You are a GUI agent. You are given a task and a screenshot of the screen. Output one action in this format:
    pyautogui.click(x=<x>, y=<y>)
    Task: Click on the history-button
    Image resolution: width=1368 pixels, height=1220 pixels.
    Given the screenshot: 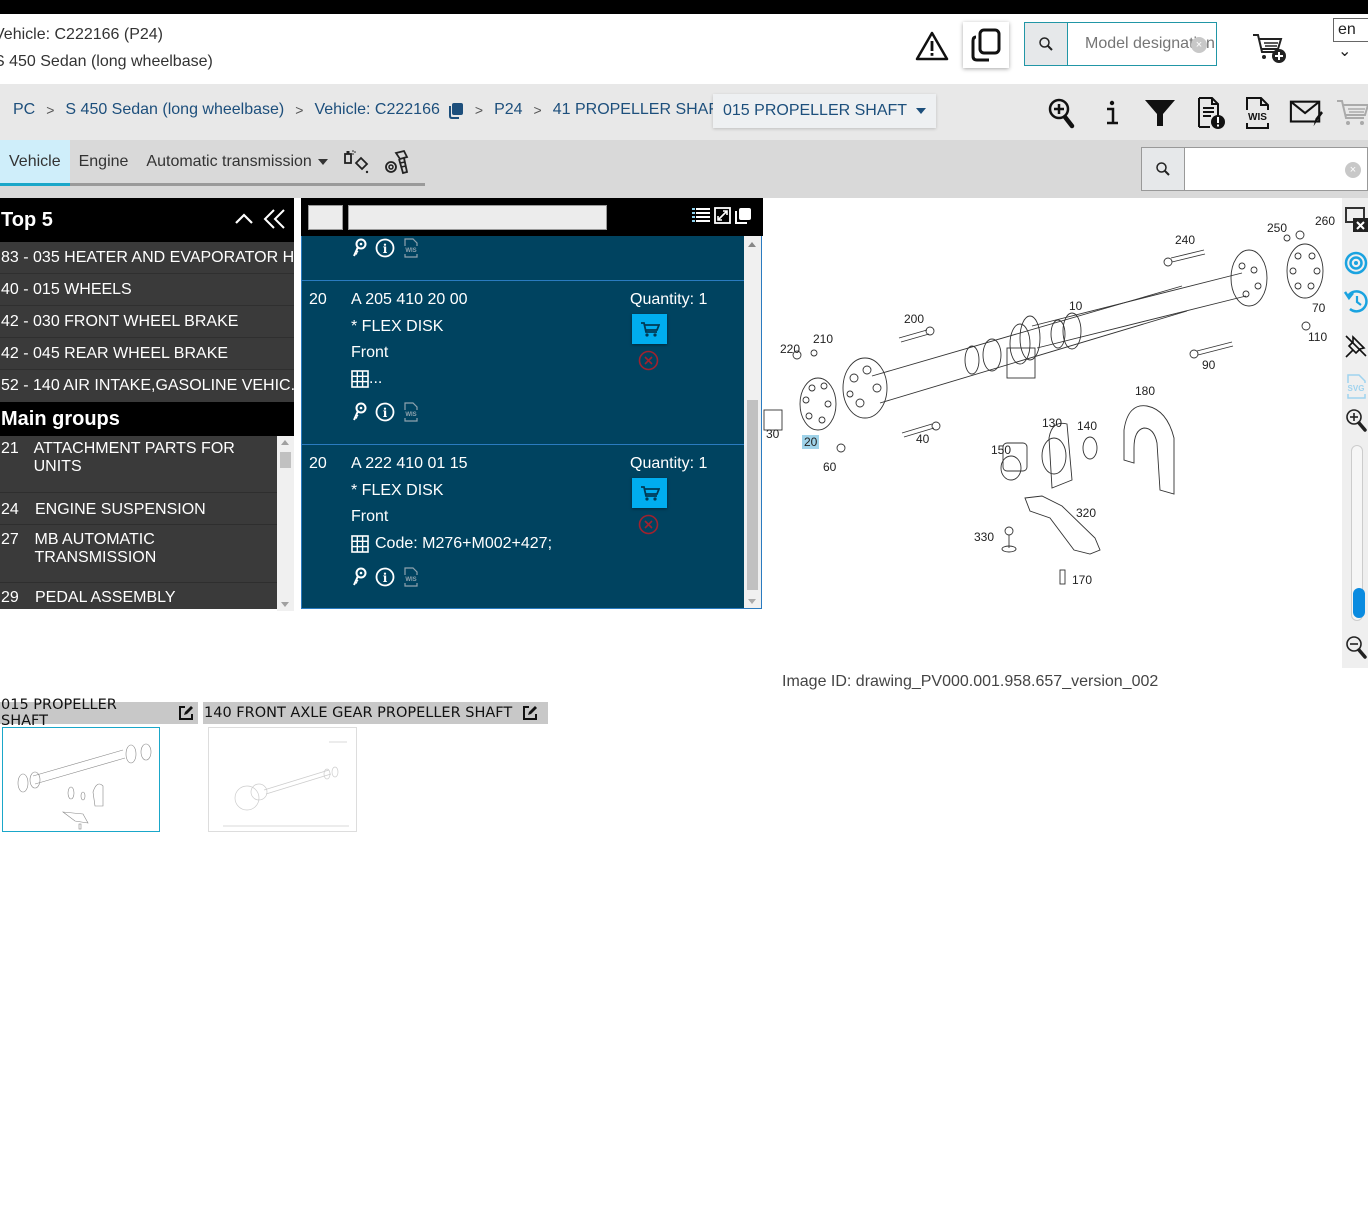 What is the action you would take?
    pyautogui.click(x=1356, y=301)
    